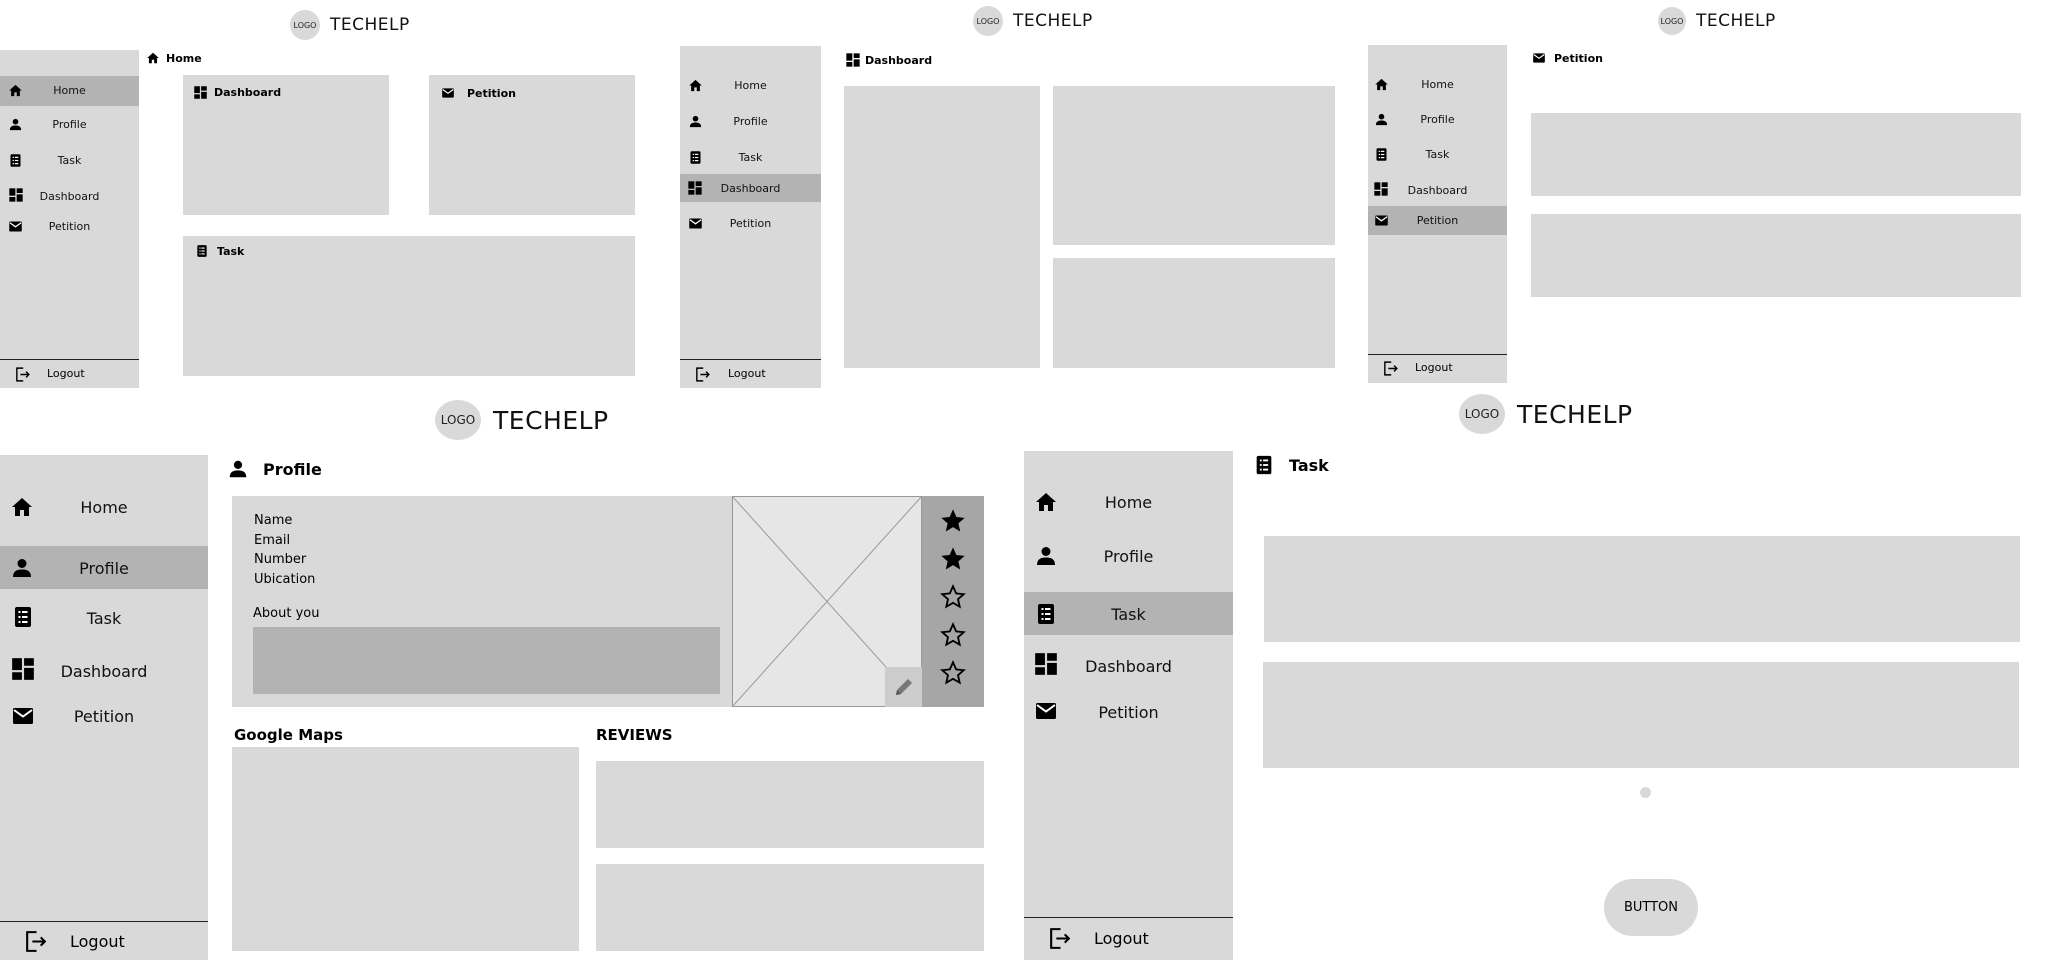 This screenshot has height=960, width=2048. I want to click on task-card: Task, so click(409, 306).